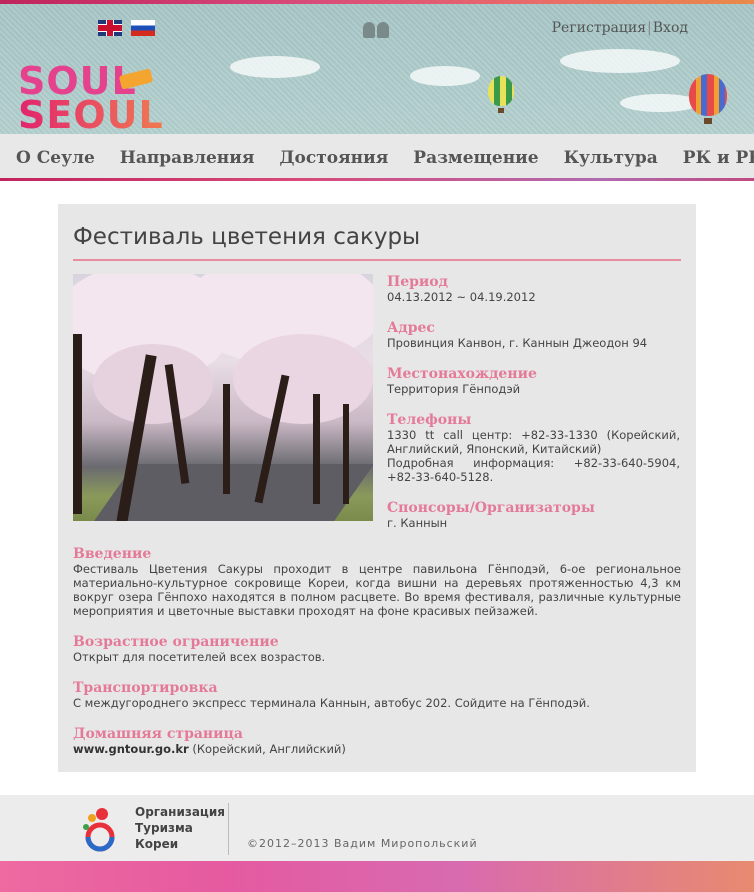 The image size is (754, 892). What do you see at coordinates (417, 282) in the screenshot?
I see `period-label: Период` at bounding box center [417, 282].